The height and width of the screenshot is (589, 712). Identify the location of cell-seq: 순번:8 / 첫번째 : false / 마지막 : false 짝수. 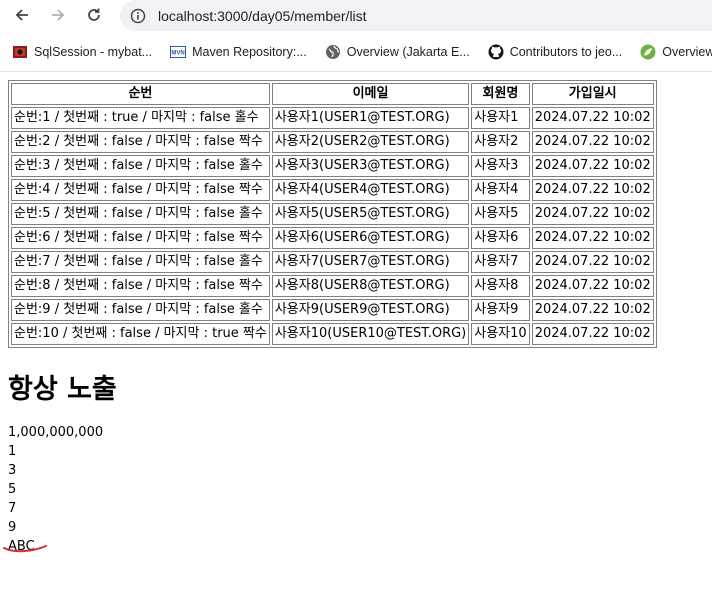
(140, 286).